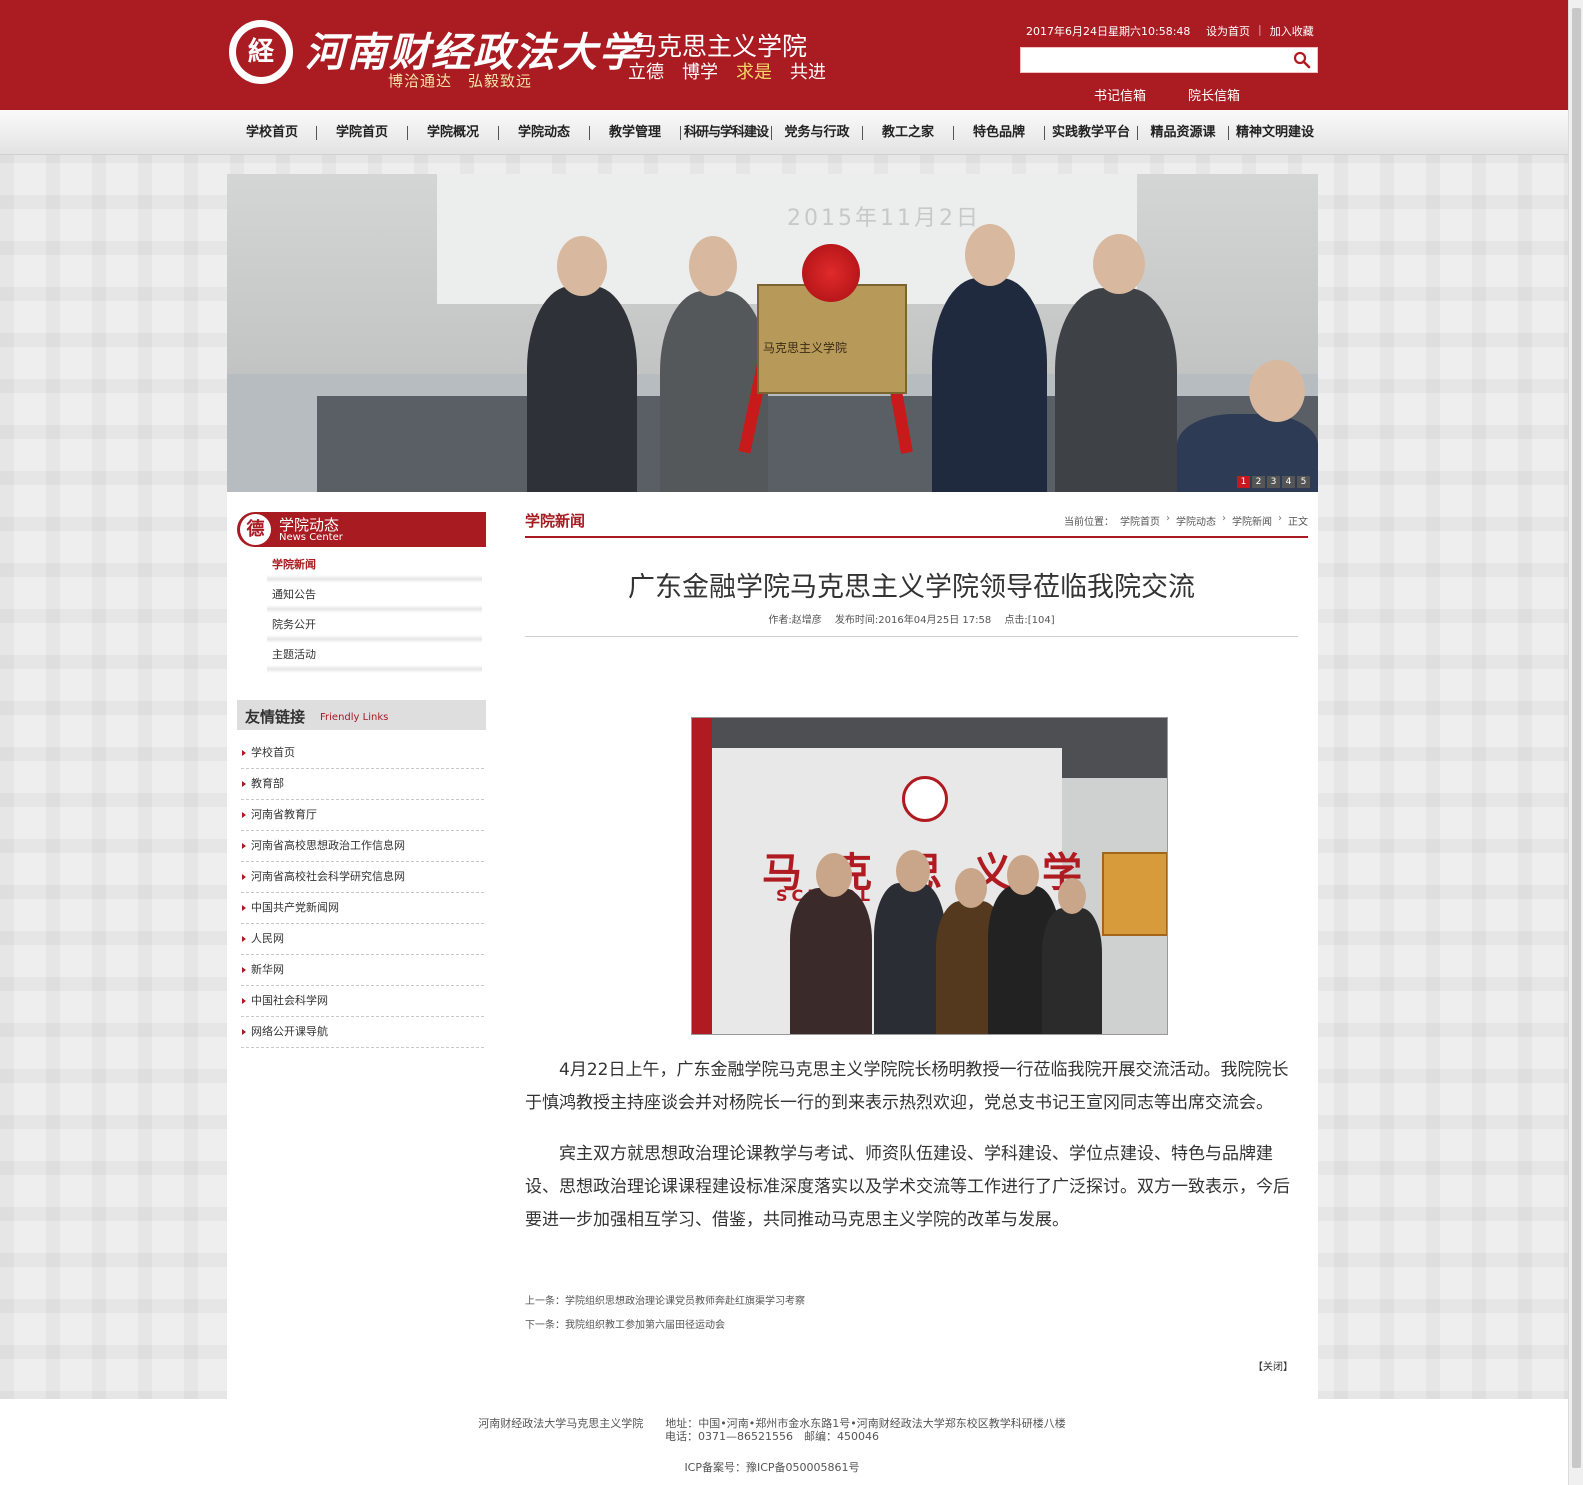  I want to click on nav-item-brand: 特色品牌, so click(999, 132).